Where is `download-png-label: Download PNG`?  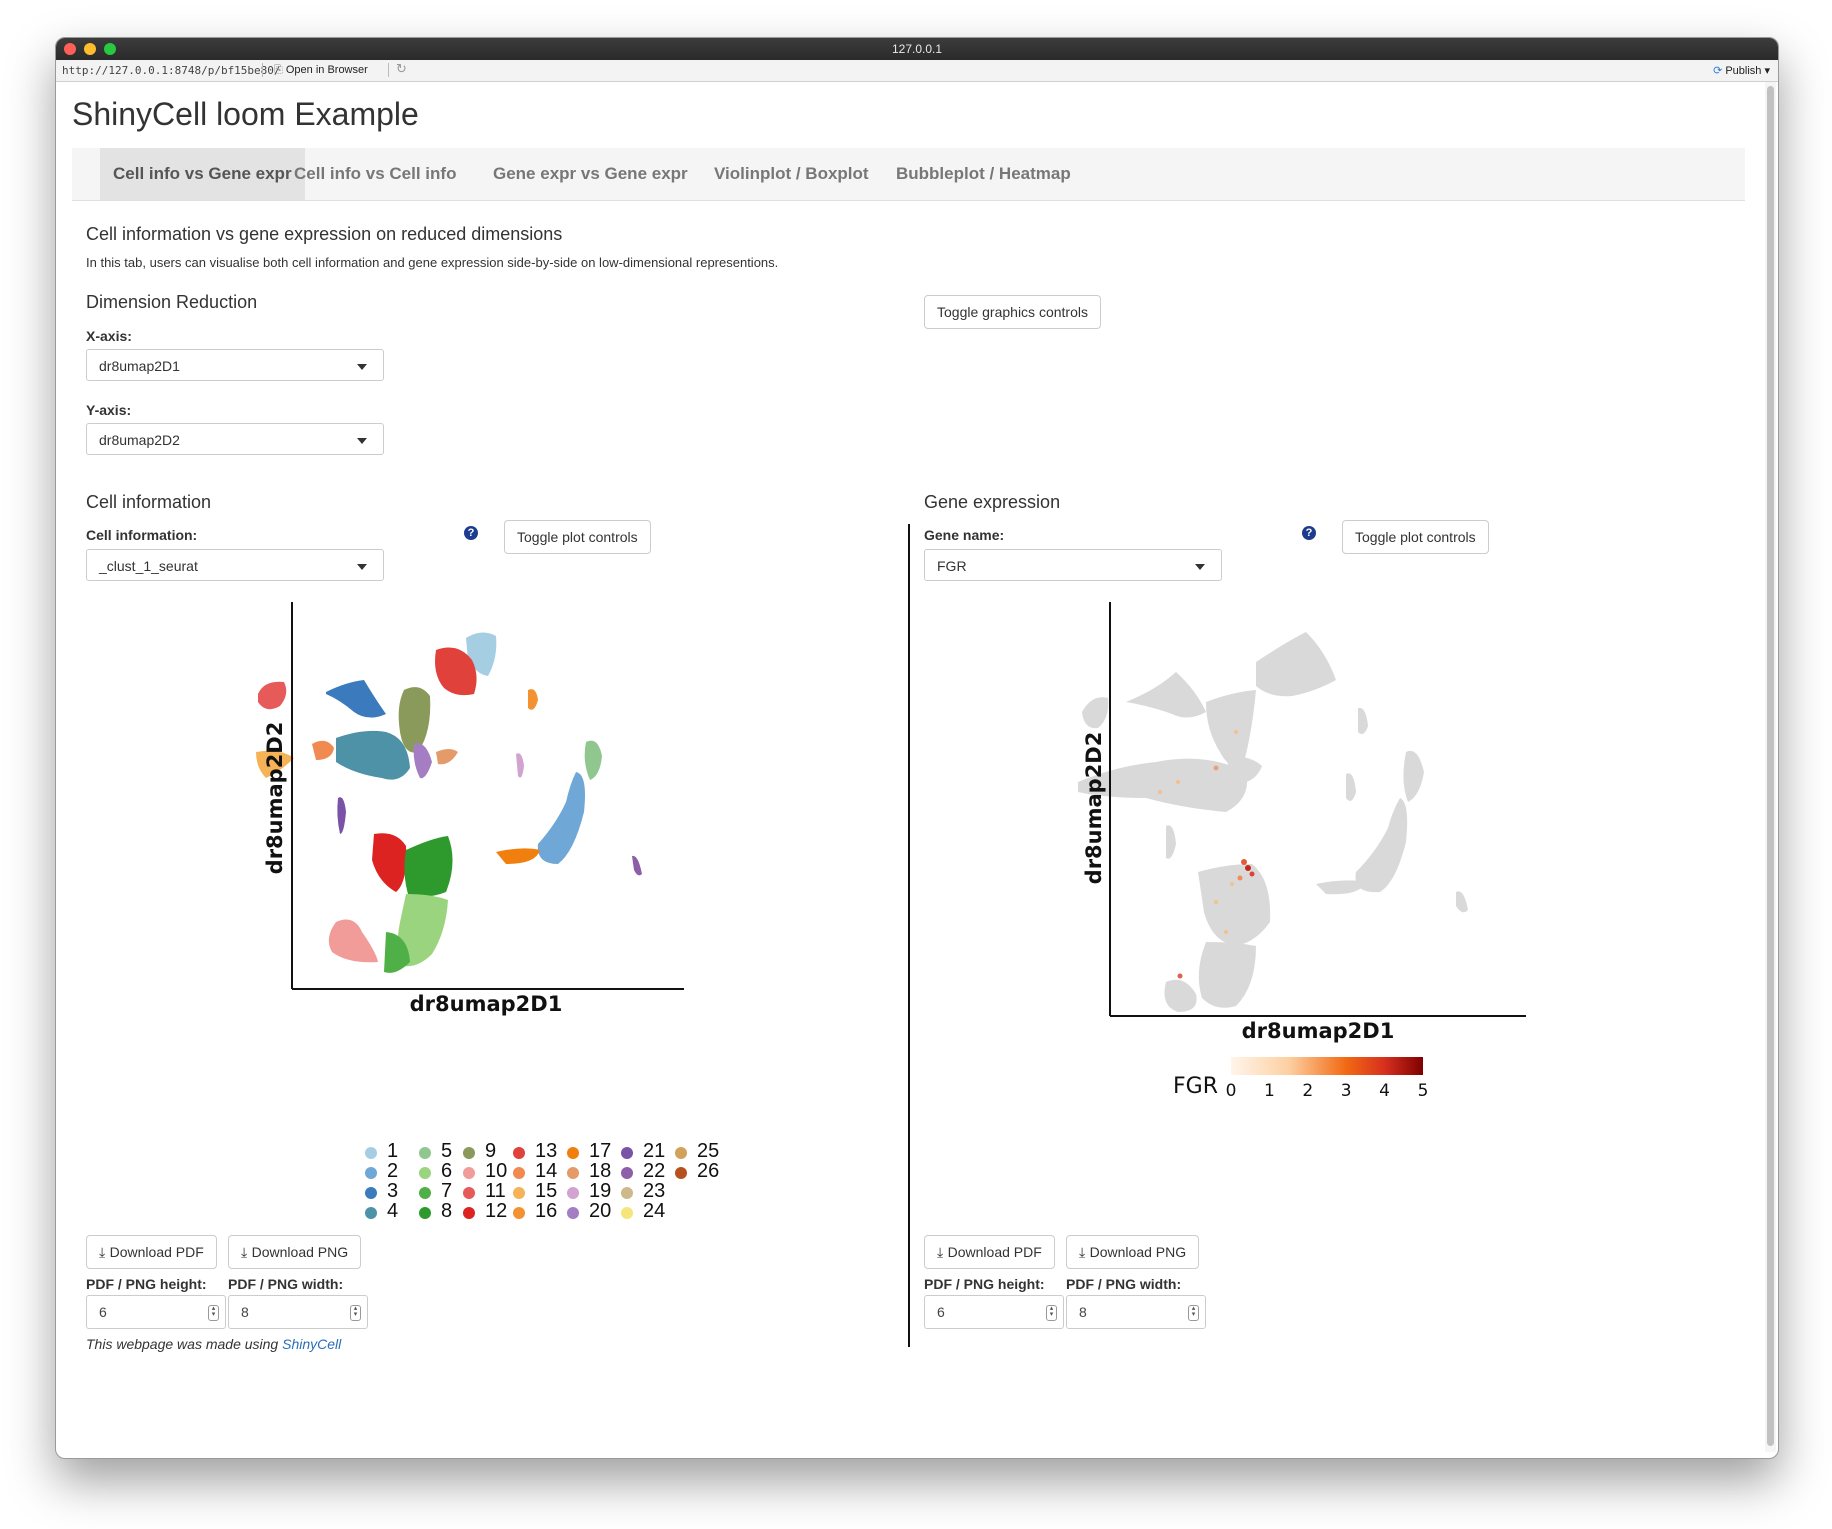 download-png-label: Download PNG is located at coordinates (1138, 1252).